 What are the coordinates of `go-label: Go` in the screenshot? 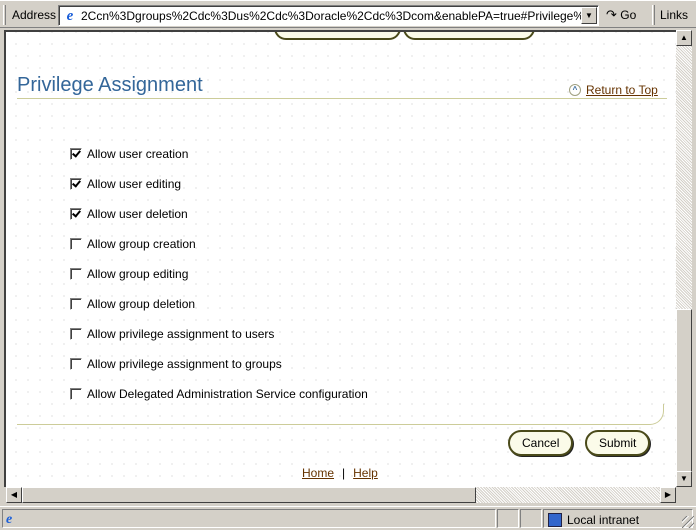 It's located at (628, 15).